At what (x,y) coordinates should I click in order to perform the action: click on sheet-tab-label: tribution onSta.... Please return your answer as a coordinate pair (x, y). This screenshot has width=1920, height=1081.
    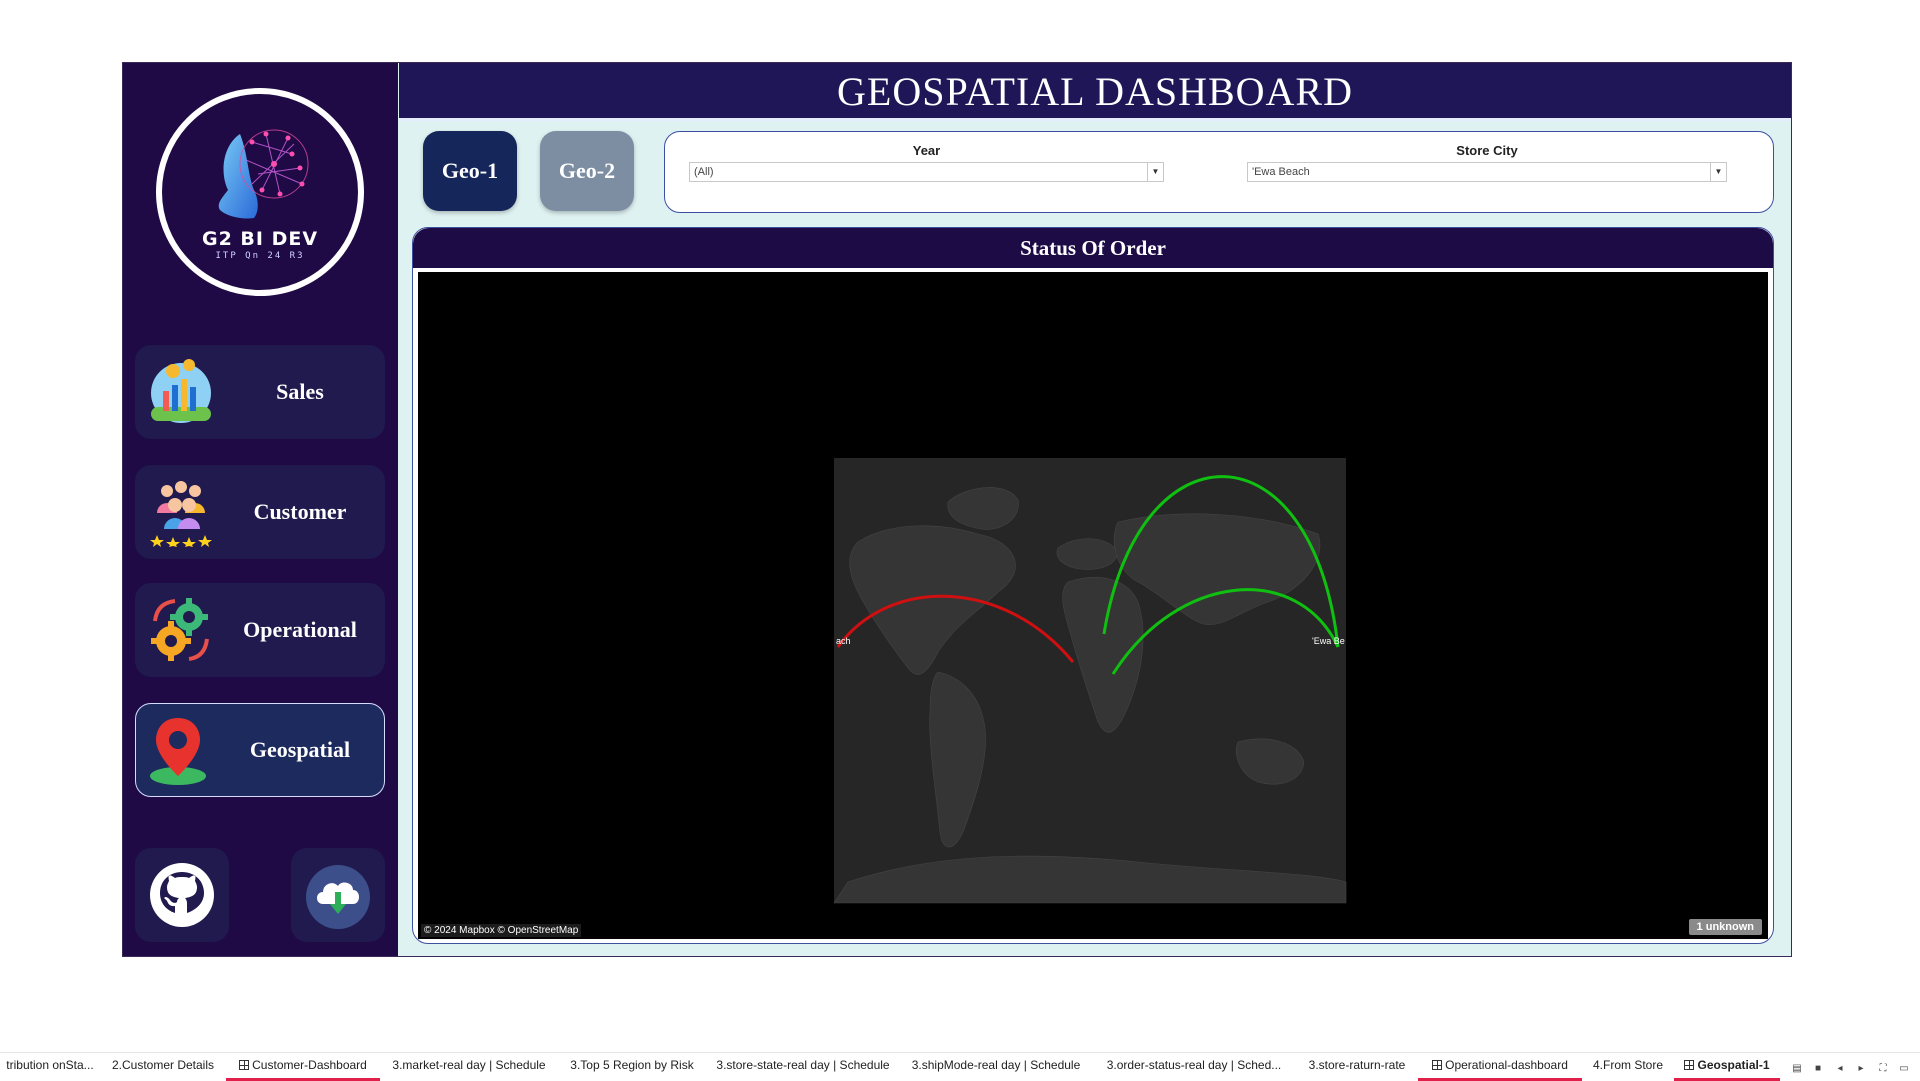
    Looking at the image, I should click on (50, 1065).